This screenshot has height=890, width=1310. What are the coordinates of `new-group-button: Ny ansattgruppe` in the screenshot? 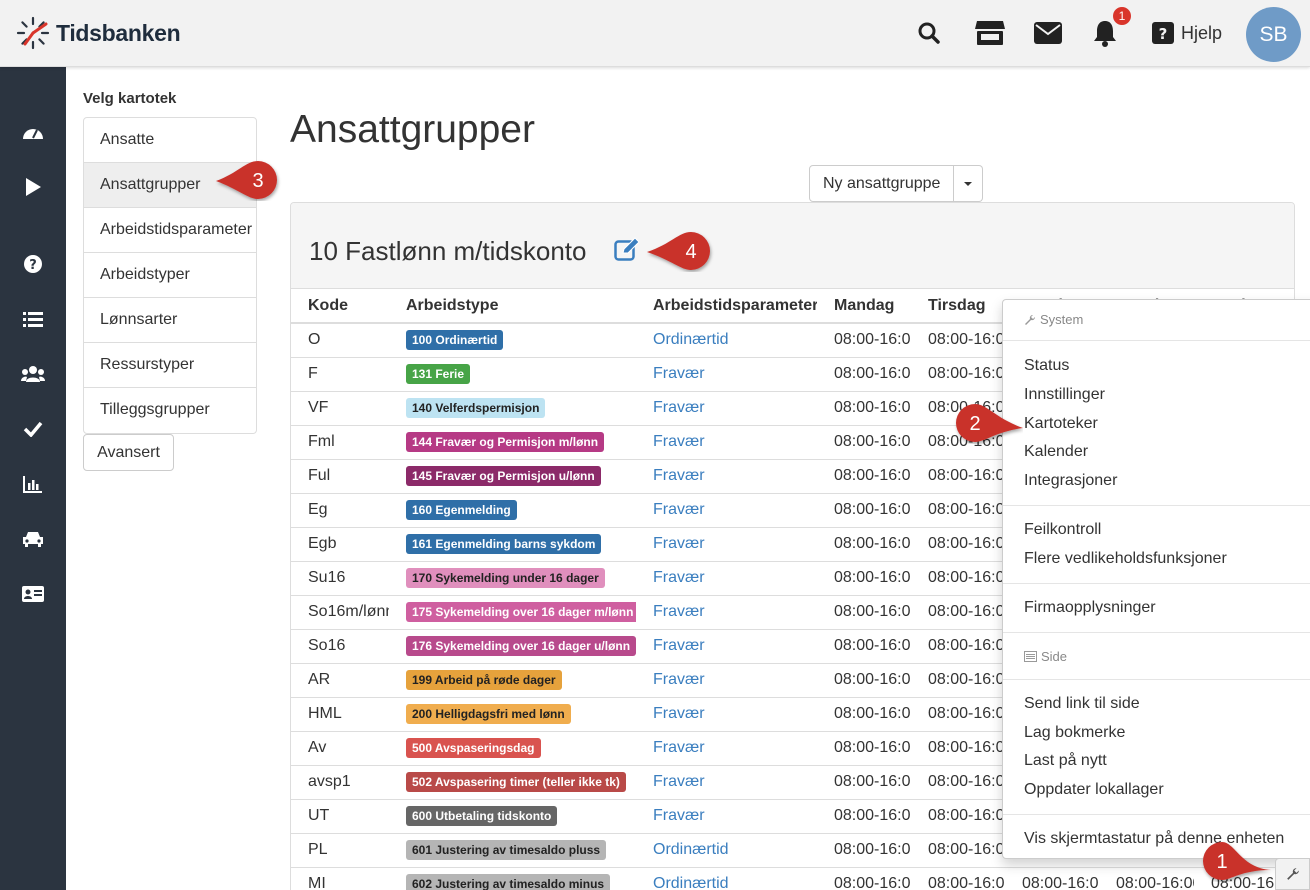 It's located at (882, 183).